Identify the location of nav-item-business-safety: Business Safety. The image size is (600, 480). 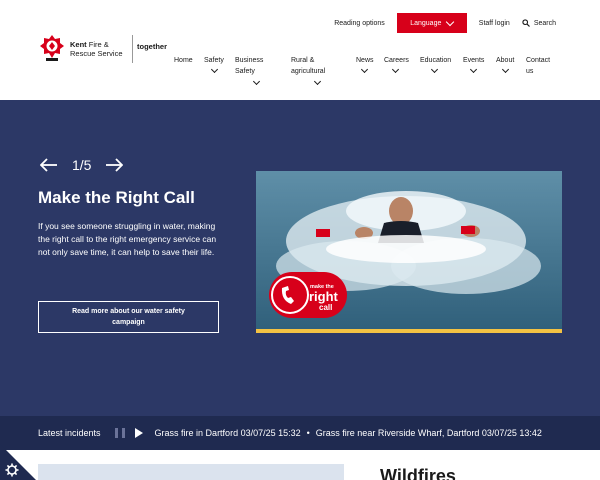
(249, 70).